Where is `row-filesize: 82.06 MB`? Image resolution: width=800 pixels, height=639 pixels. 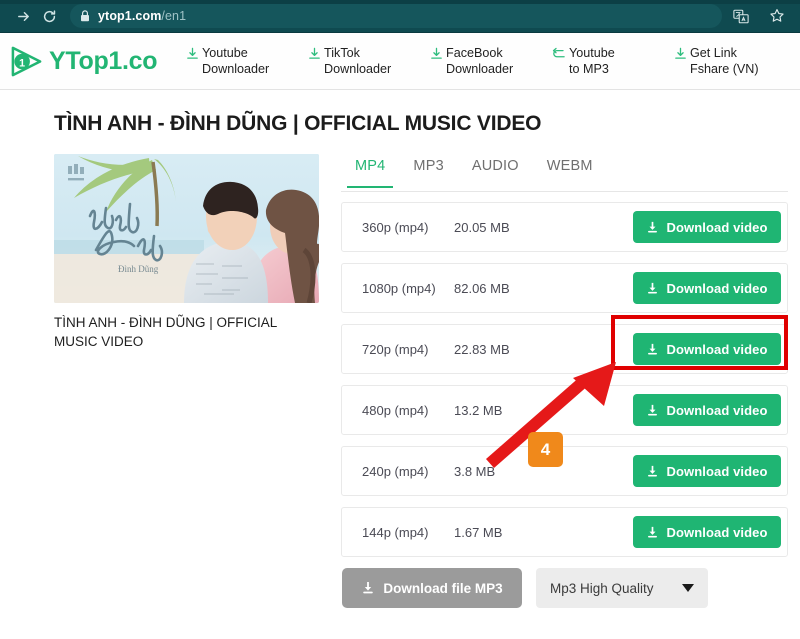
row-filesize: 82.06 MB is located at coordinates (482, 288).